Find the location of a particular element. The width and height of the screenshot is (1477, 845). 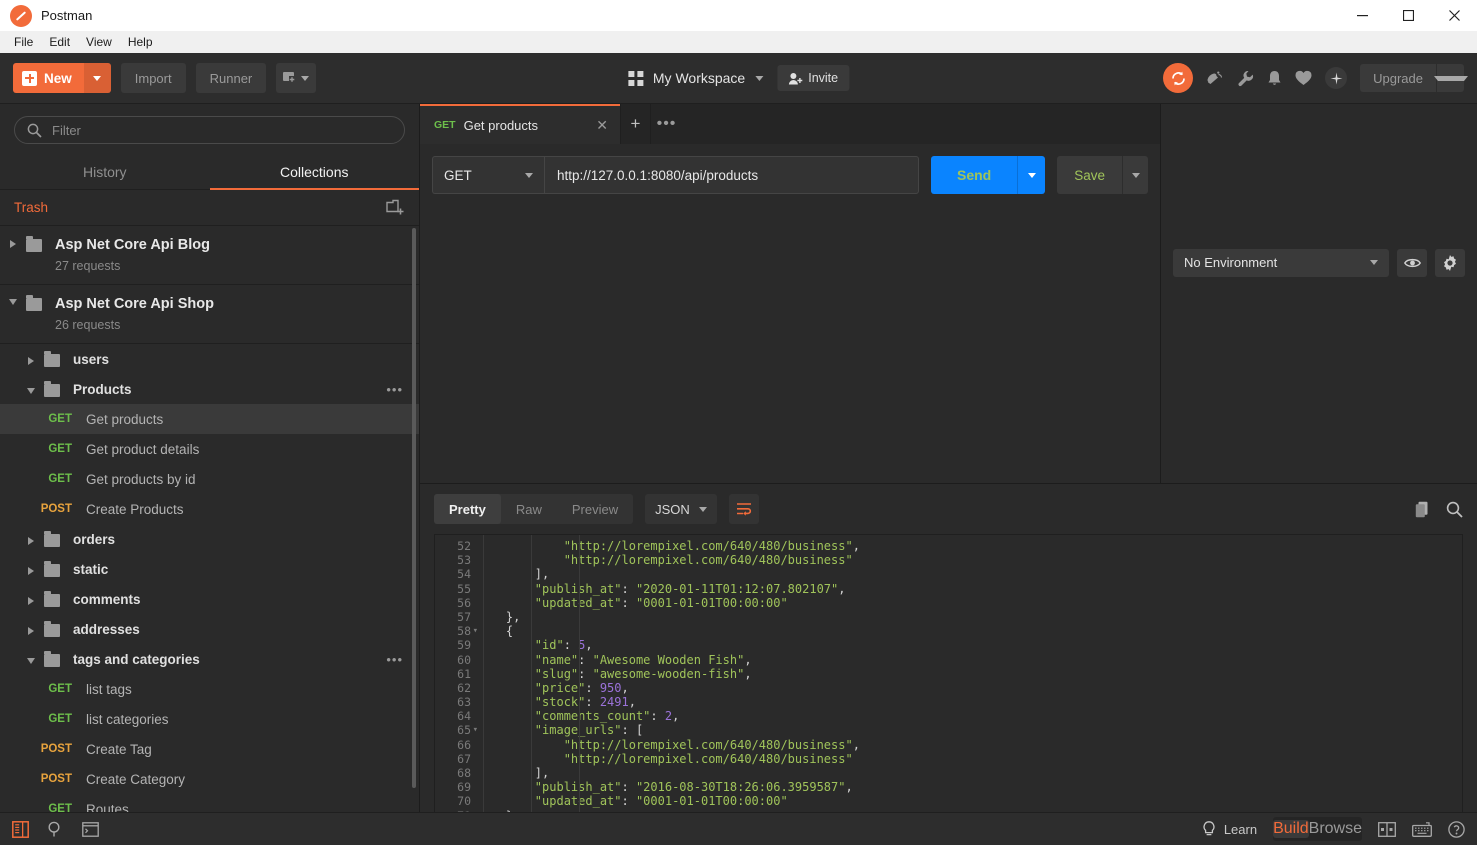

collection-name: Asp Net Core Api Shop is located at coordinates (134, 304).